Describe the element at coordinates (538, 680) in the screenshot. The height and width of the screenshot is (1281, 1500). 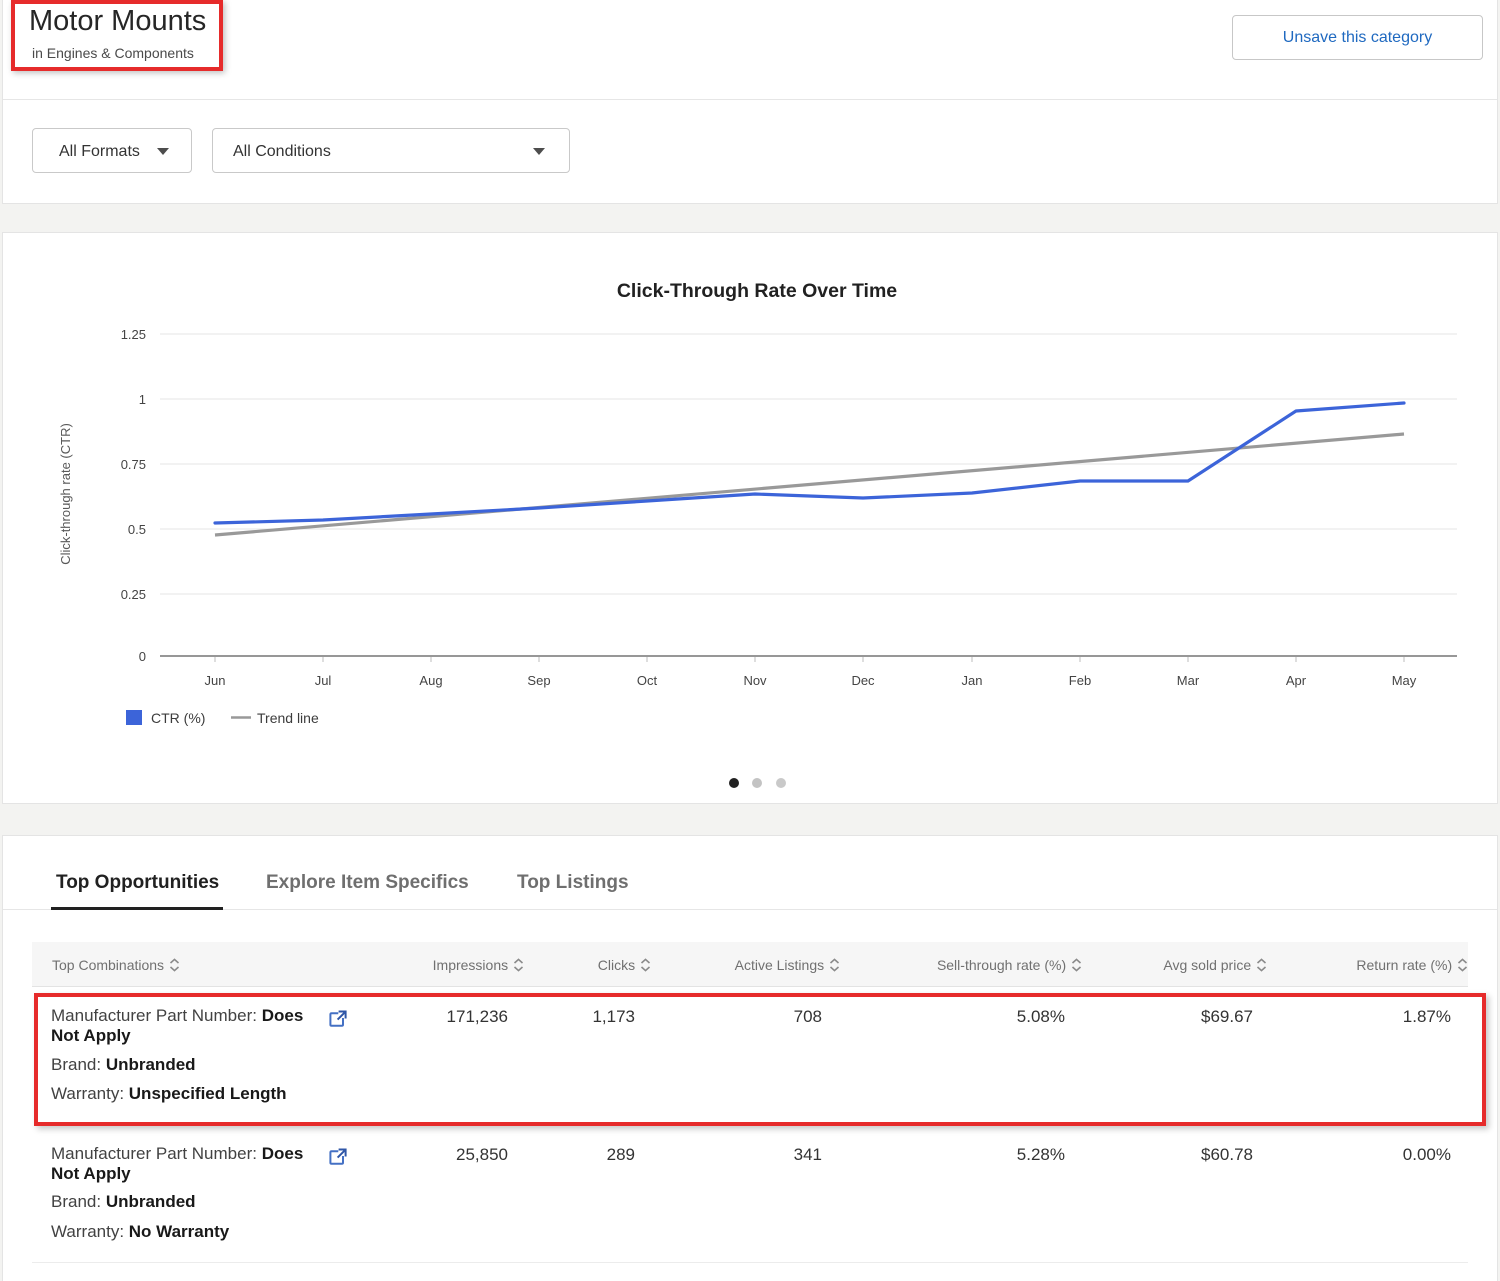
I see `svg-text: Sep` at that location.